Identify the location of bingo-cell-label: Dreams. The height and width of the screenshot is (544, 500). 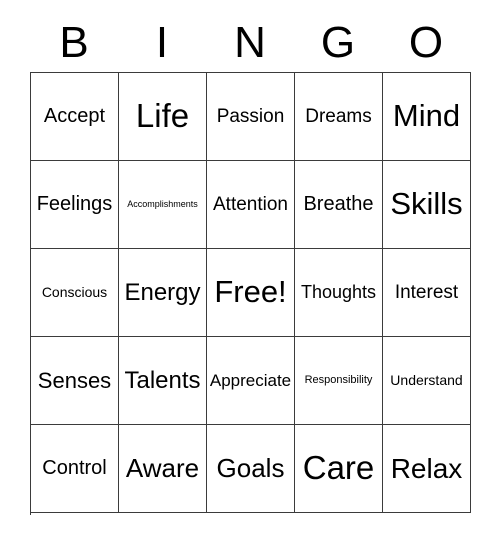
(338, 116).